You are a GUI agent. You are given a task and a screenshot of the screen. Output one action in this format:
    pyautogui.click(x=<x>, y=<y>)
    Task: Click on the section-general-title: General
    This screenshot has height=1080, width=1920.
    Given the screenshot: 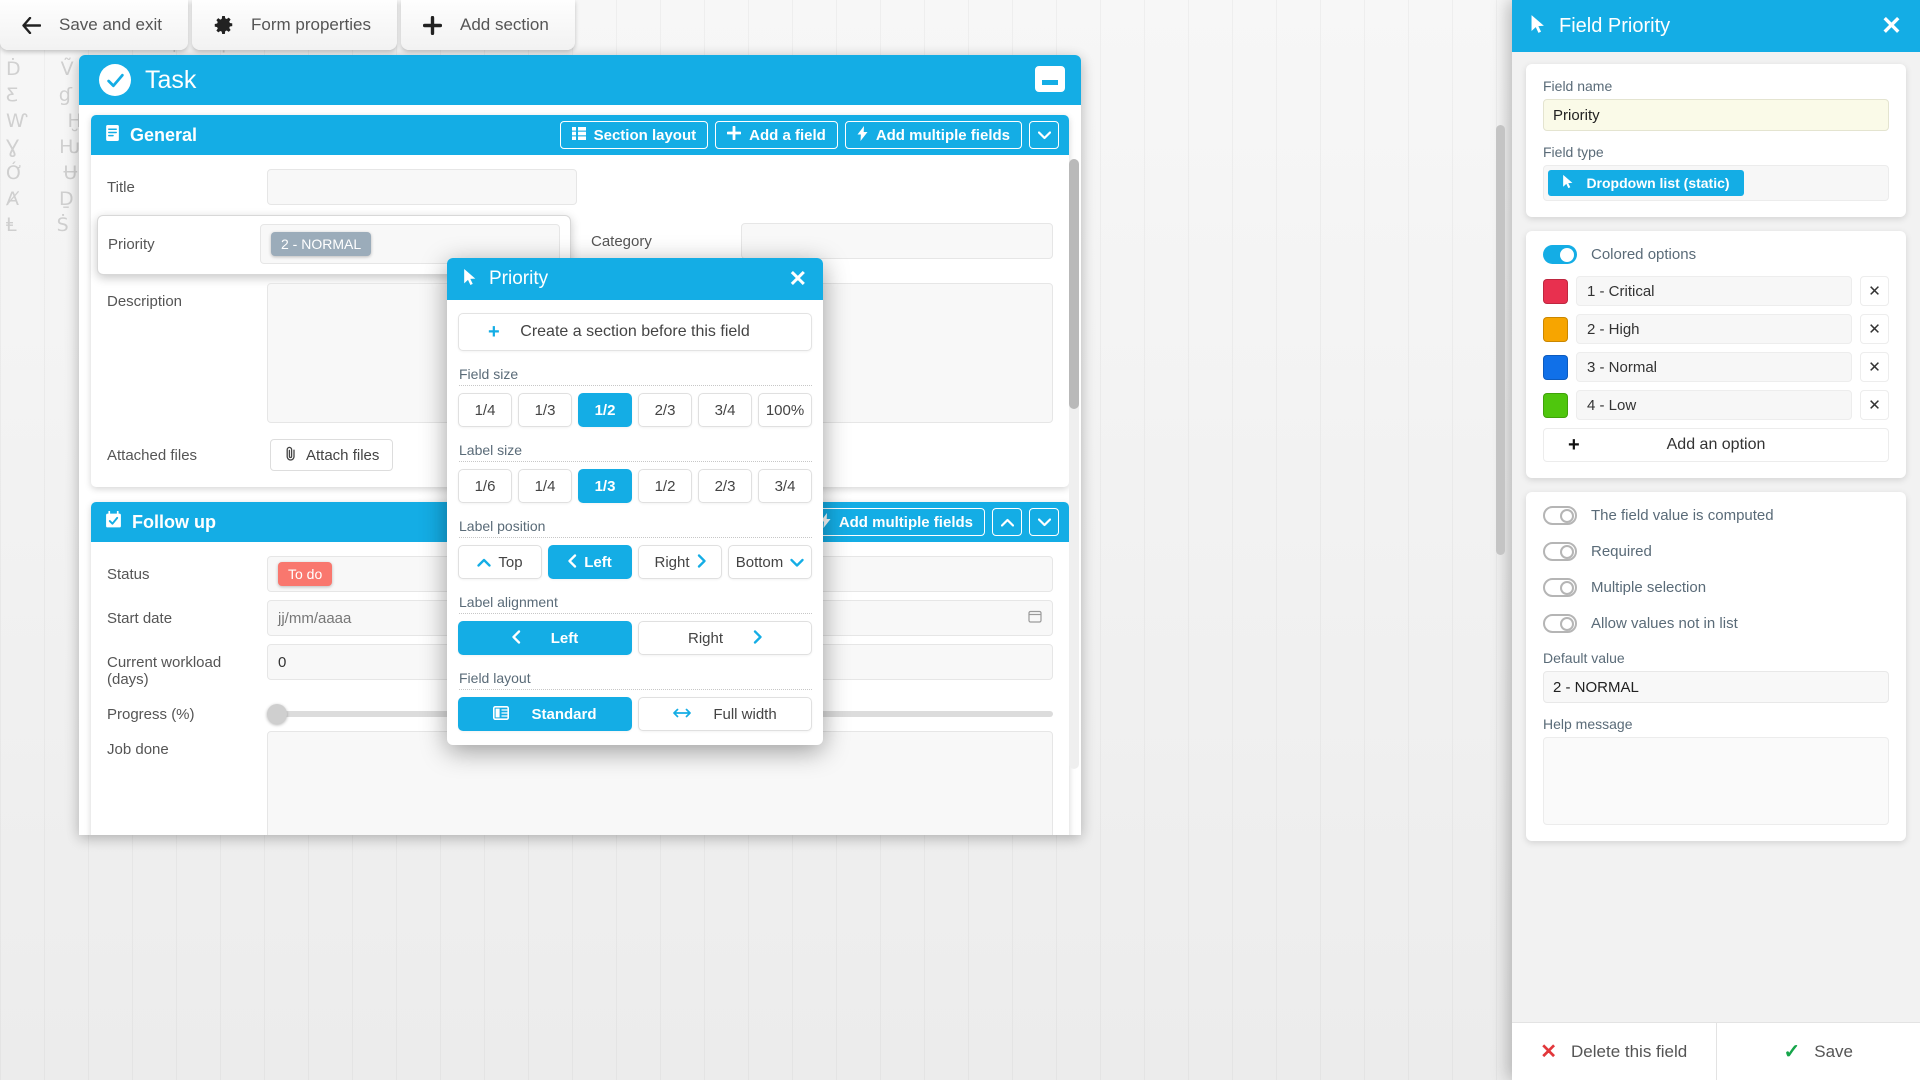 What is the action you would take?
    pyautogui.click(x=164, y=134)
    